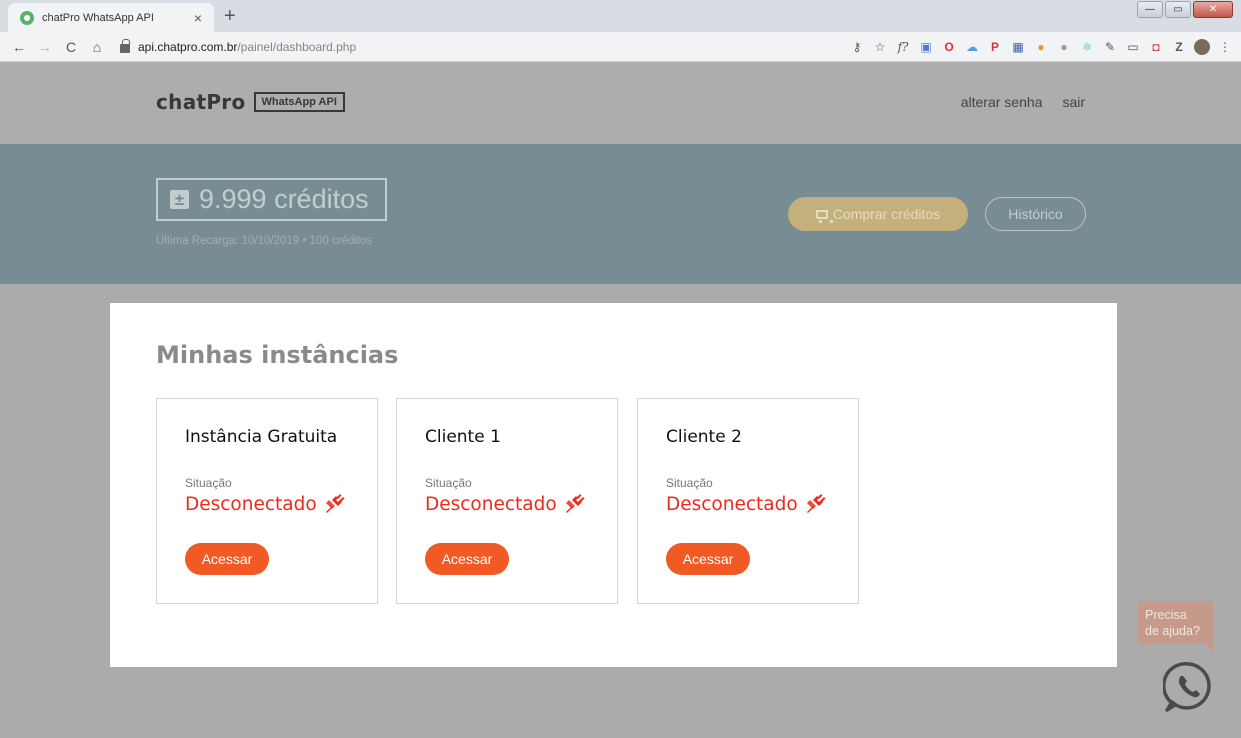 Image resolution: width=1241 pixels, height=738 pixels. I want to click on star-icon: ☆, so click(880, 47).